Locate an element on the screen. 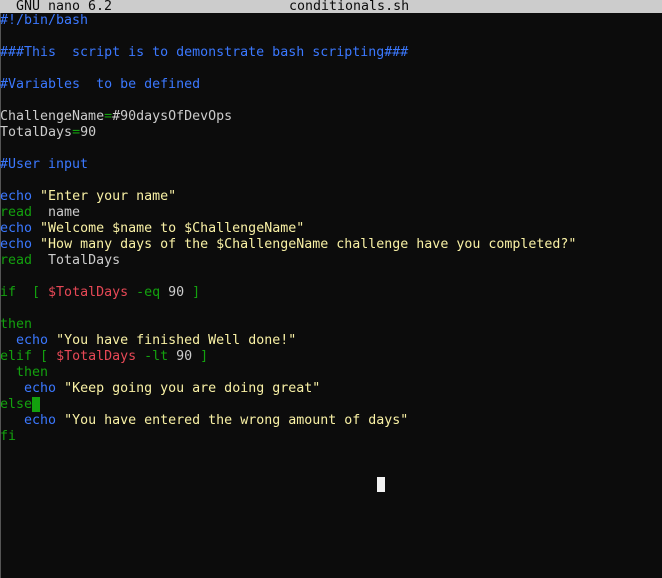  file-name: conditionals.sh is located at coordinates (349, 6).